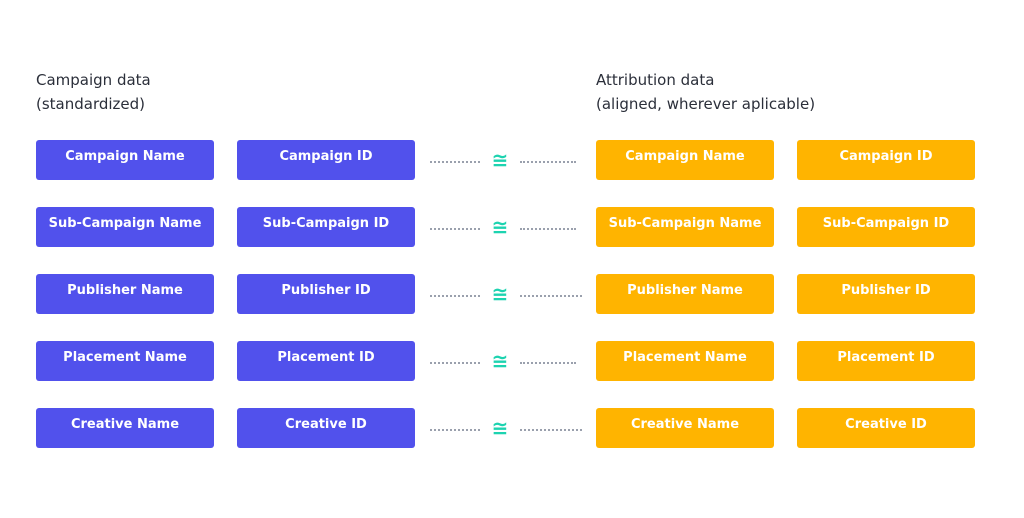  I want to click on campaign-data-title-line2: (standardized), so click(91, 104).